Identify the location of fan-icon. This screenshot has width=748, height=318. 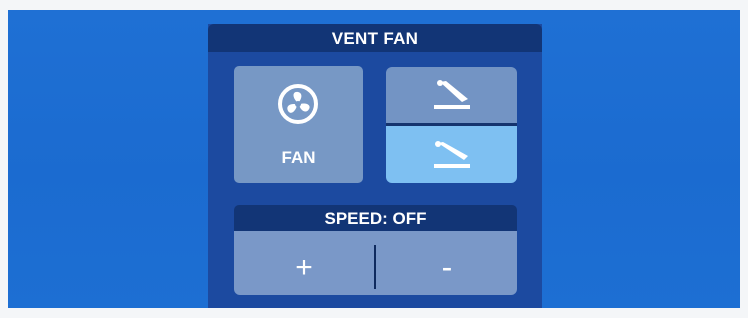
(298, 104).